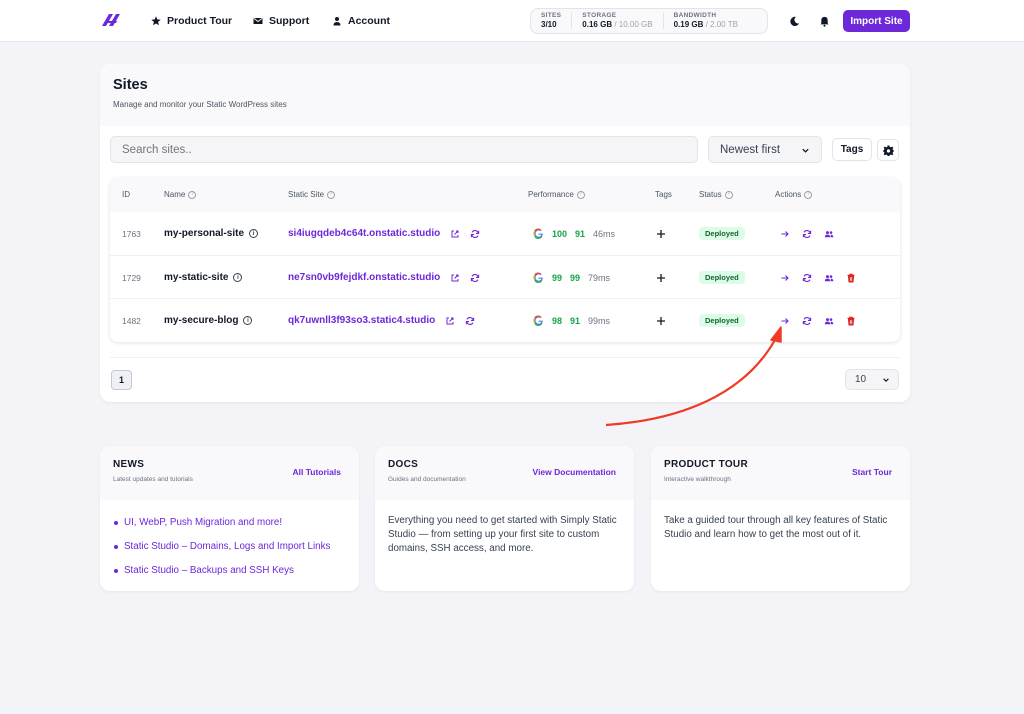 This screenshot has width=1024, height=714. What do you see at coordinates (872, 472) in the screenshot?
I see `start-tour-link: Start Tour` at bounding box center [872, 472].